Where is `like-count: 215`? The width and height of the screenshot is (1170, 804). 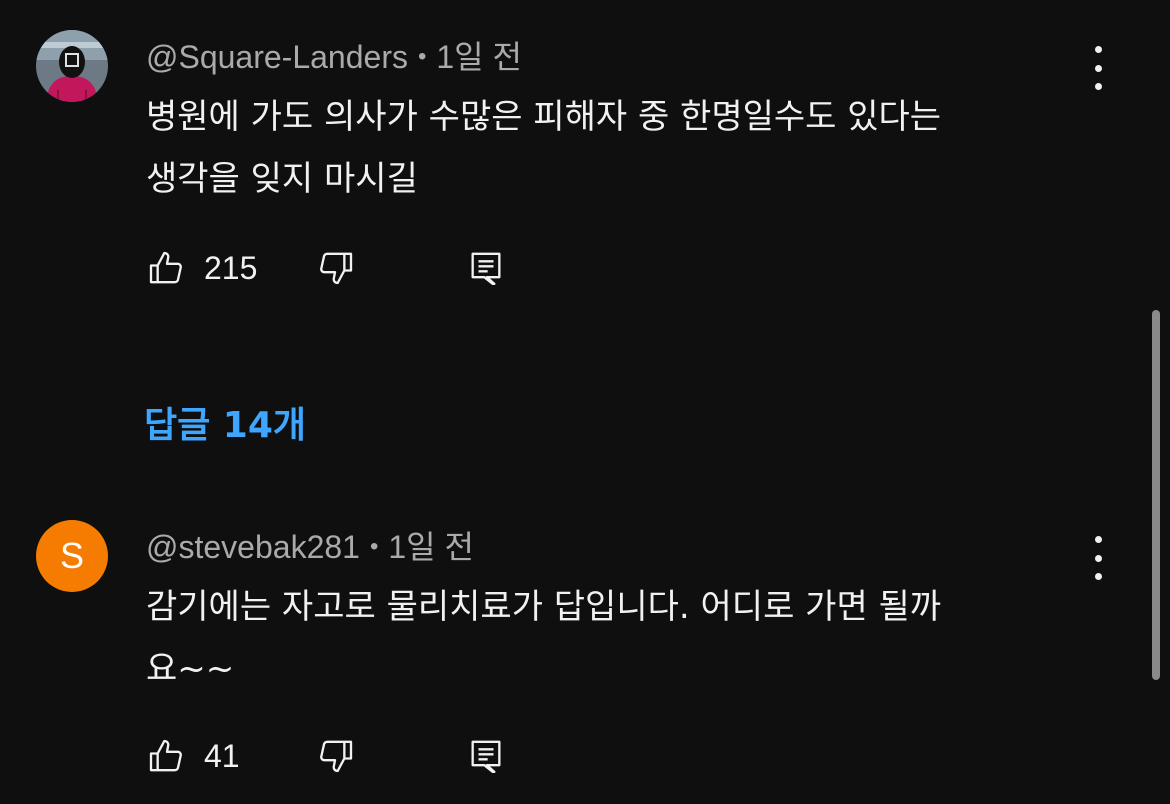
like-count: 215 is located at coordinates (231, 267).